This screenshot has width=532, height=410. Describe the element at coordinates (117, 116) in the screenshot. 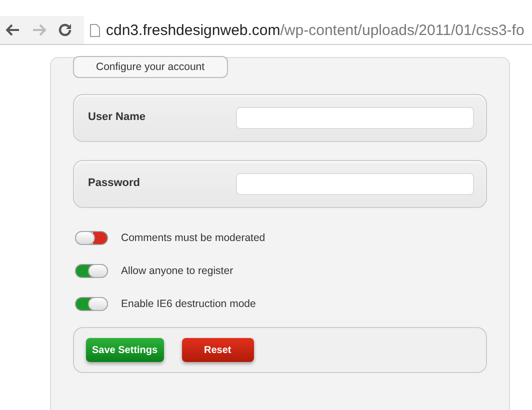

I see `field-label: User Name` at that location.